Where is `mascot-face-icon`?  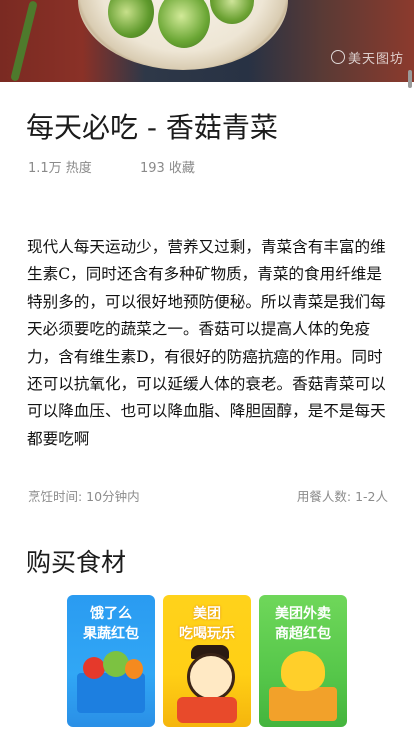 mascot-face-icon is located at coordinates (211, 677).